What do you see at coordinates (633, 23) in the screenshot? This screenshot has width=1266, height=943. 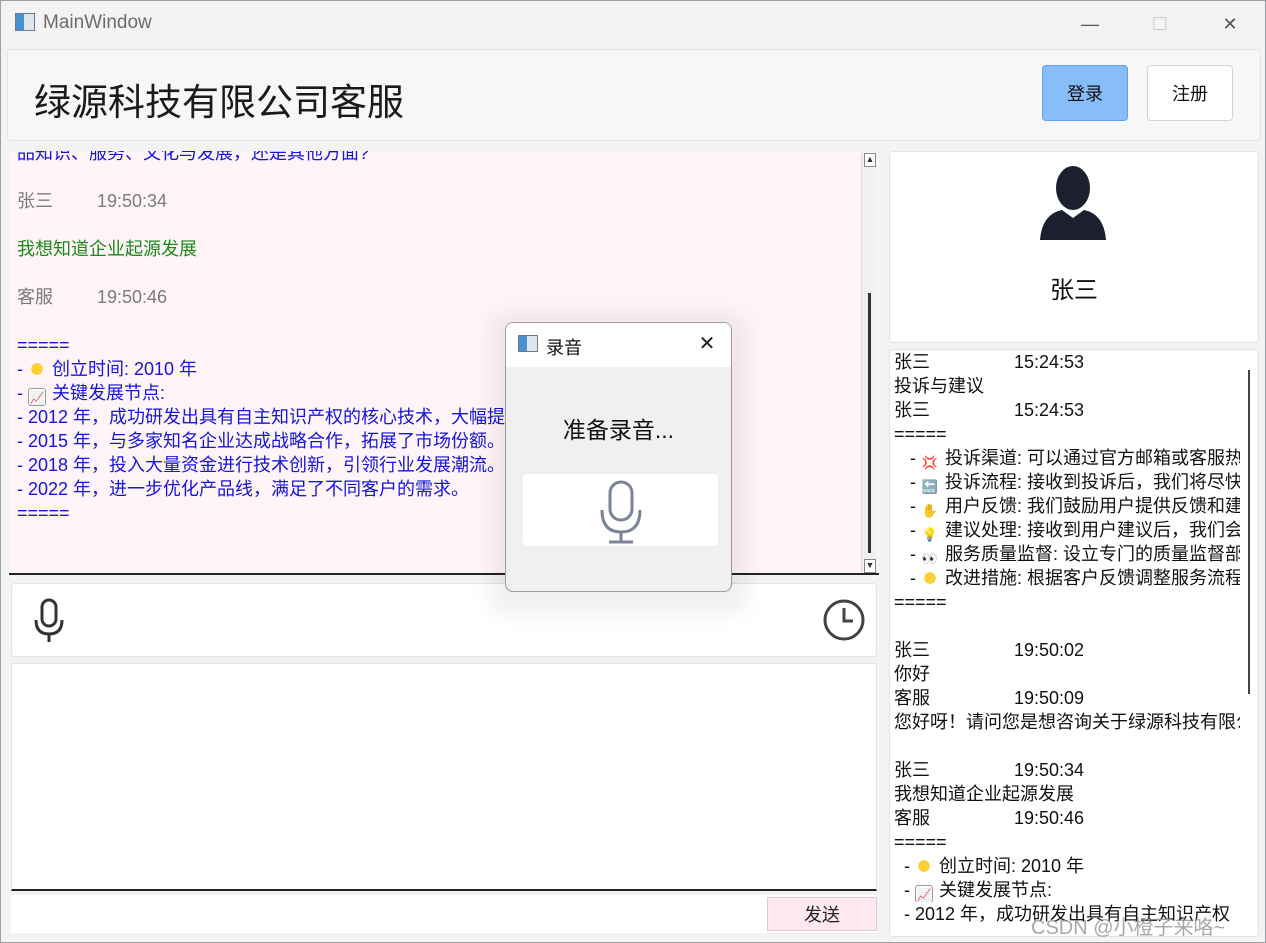 I see `title-bar: MainWindow — ☐ ✕` at bounding box center [633, 23].